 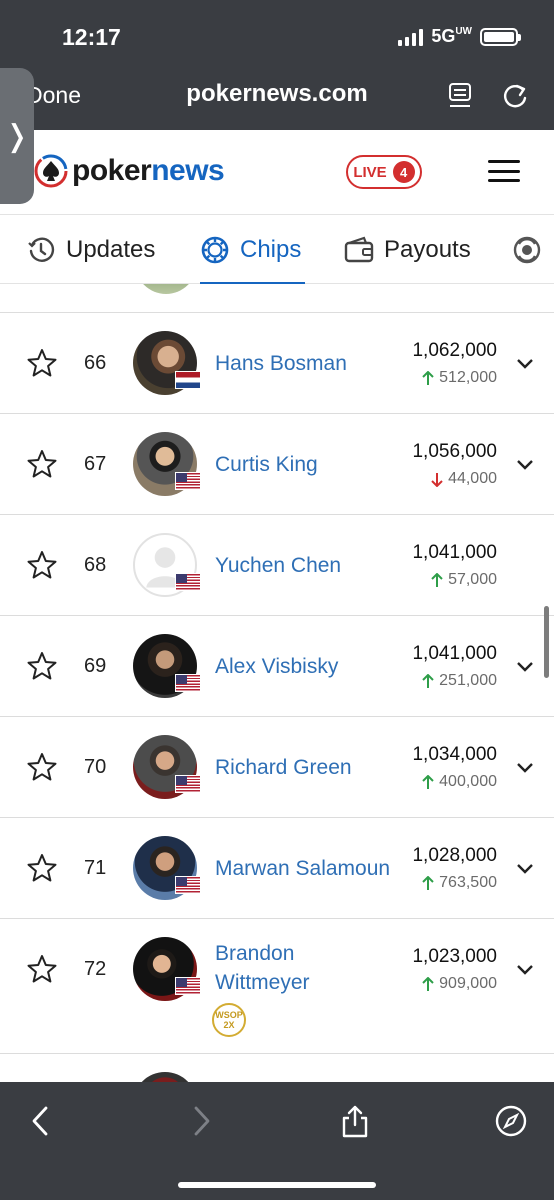 I want to click on rank: 72, so click(x=95, y=969).